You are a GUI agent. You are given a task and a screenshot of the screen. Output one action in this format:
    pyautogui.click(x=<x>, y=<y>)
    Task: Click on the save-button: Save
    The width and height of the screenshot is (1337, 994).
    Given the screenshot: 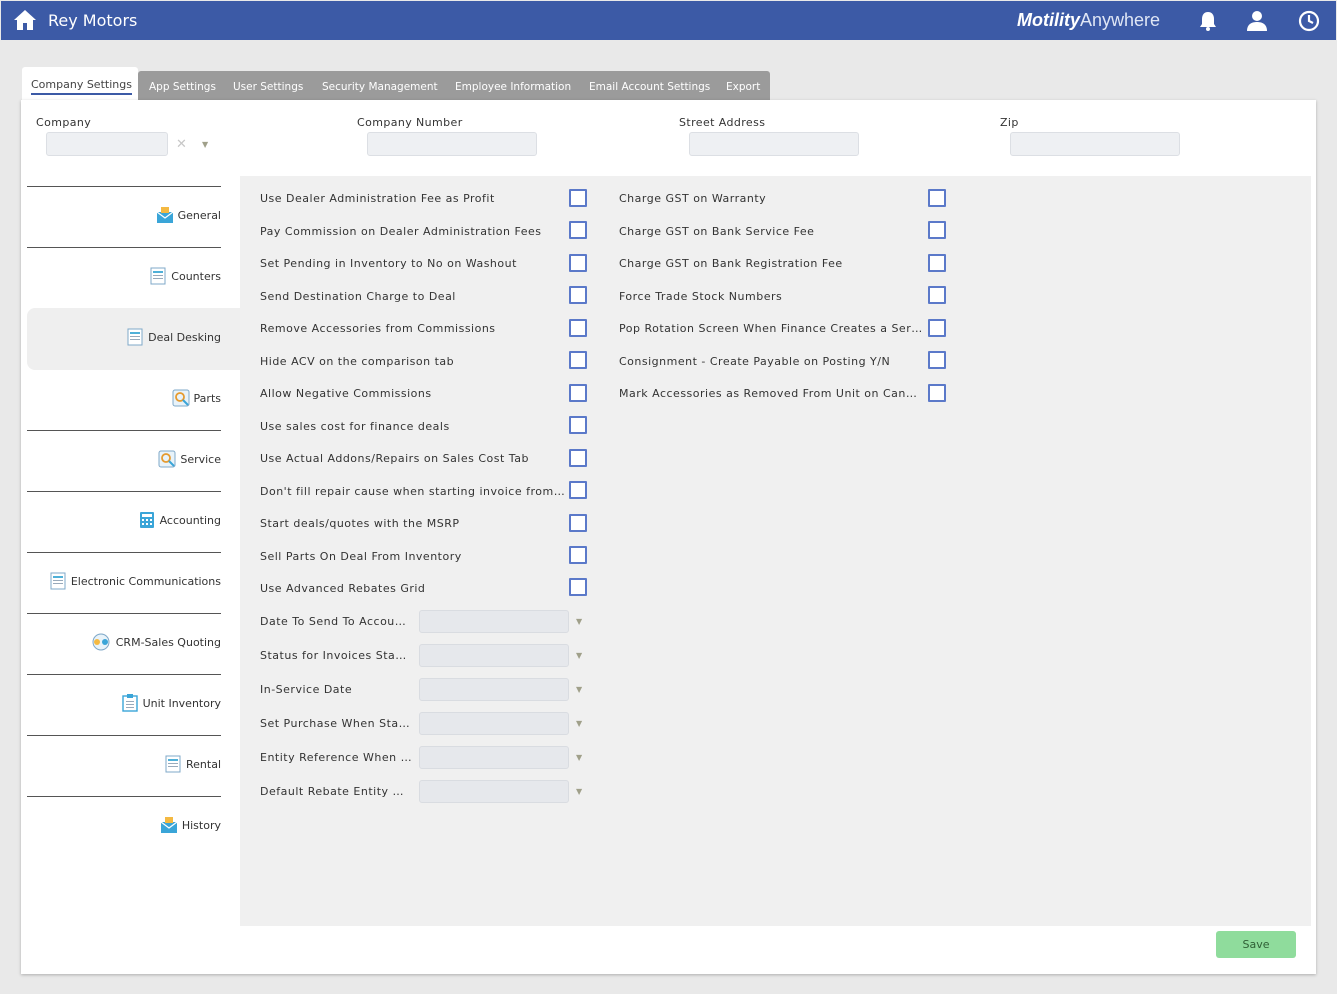 What is the action you would take?
    pyautogui.click(x=1256, y=944)
    